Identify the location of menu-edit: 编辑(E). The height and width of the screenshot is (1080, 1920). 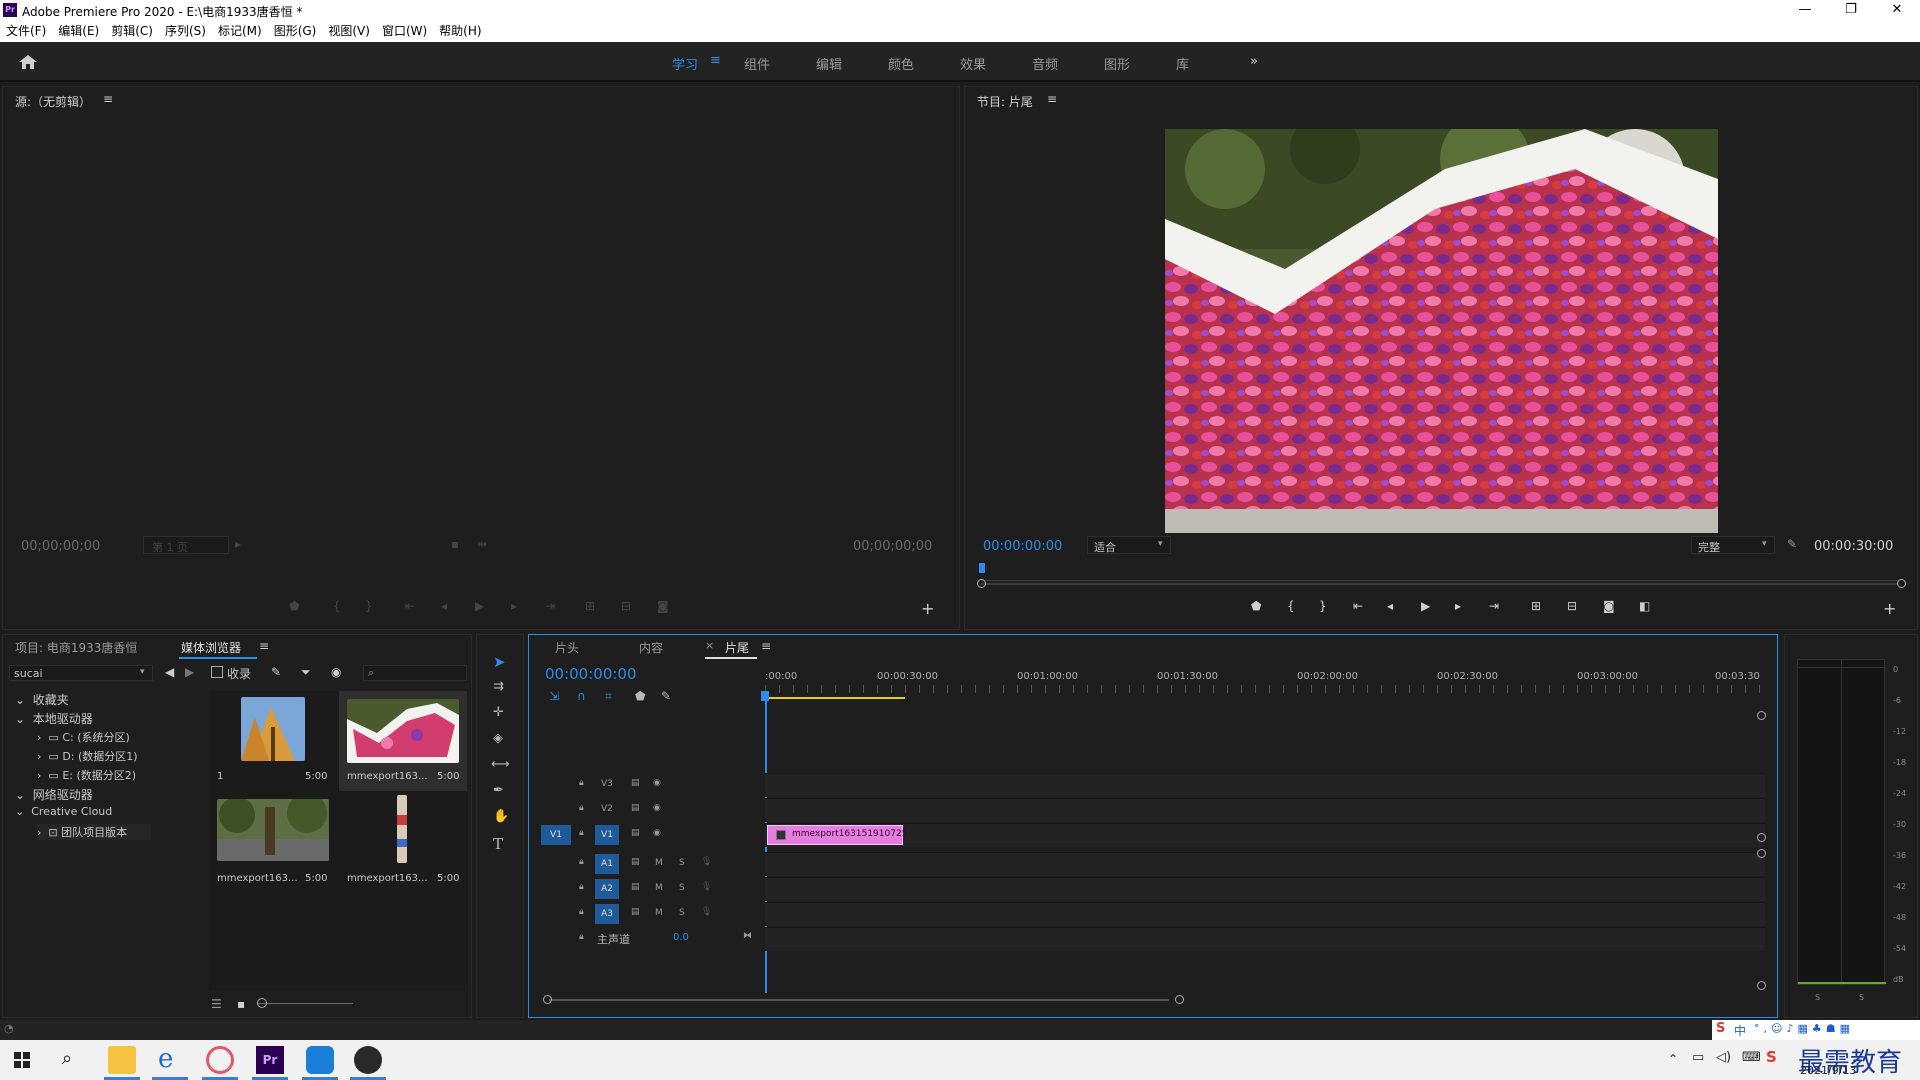
(78, 31).